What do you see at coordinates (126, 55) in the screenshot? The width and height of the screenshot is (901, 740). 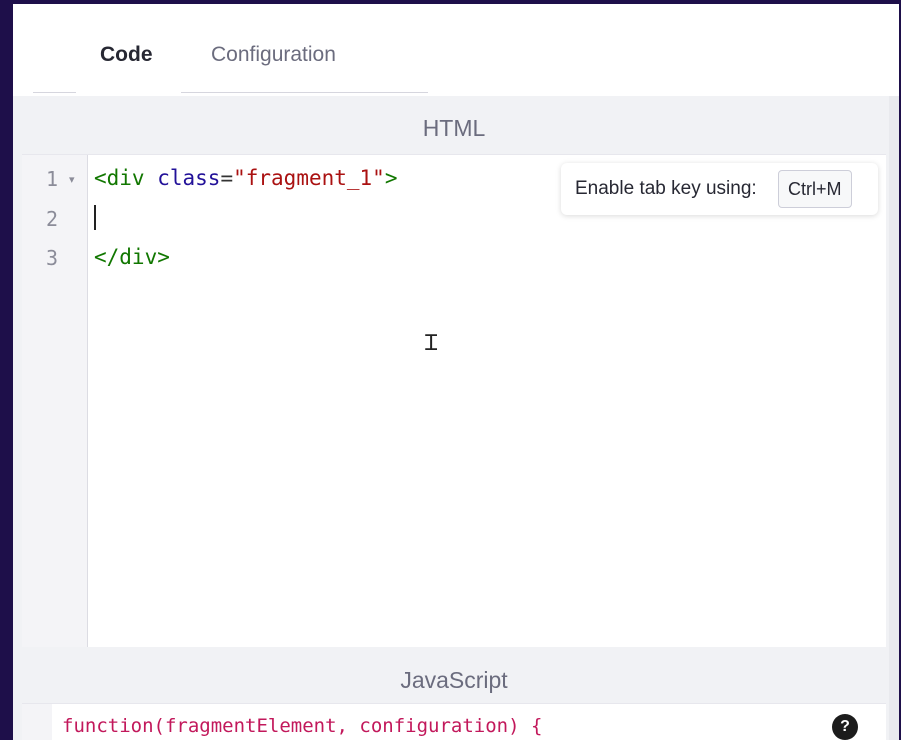 I see `tab-code: Code` at bounding box center [126, 55].